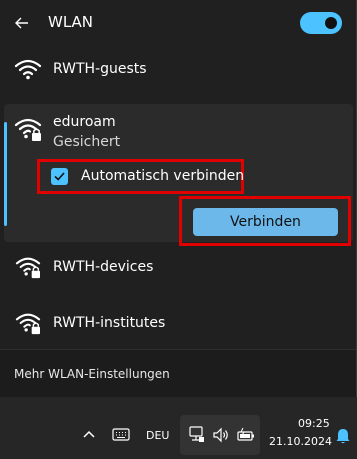 This screenshot has height=459, width=357. What do you see at coordinates (87, 142) in the screenshot?
I see `network-status: Gesichert` at bounding box center [87, 142].